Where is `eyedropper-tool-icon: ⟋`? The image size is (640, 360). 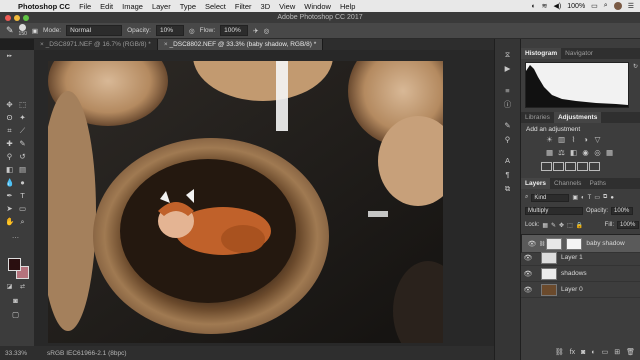 eyedropper-tool-icon: ⟋ is located at coordinates (22, 130).